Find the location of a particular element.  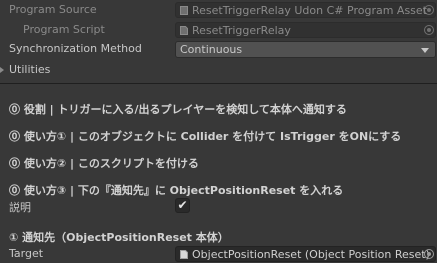

program-source-value: ResetTriggerRelay Udon C# Program Asset is located at coordinates (309, 10).